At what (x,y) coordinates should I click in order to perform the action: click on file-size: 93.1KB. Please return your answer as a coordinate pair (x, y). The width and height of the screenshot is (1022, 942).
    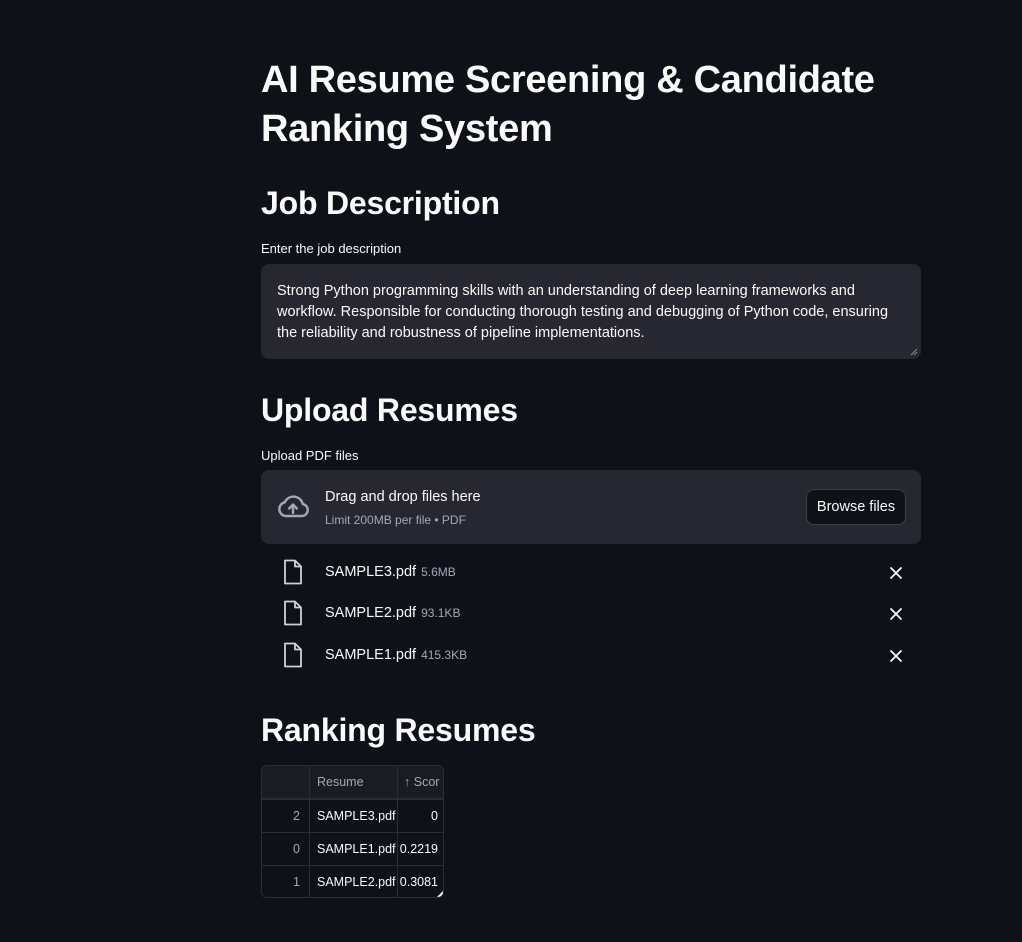
    Looking at the image, I should click on (441, 613).